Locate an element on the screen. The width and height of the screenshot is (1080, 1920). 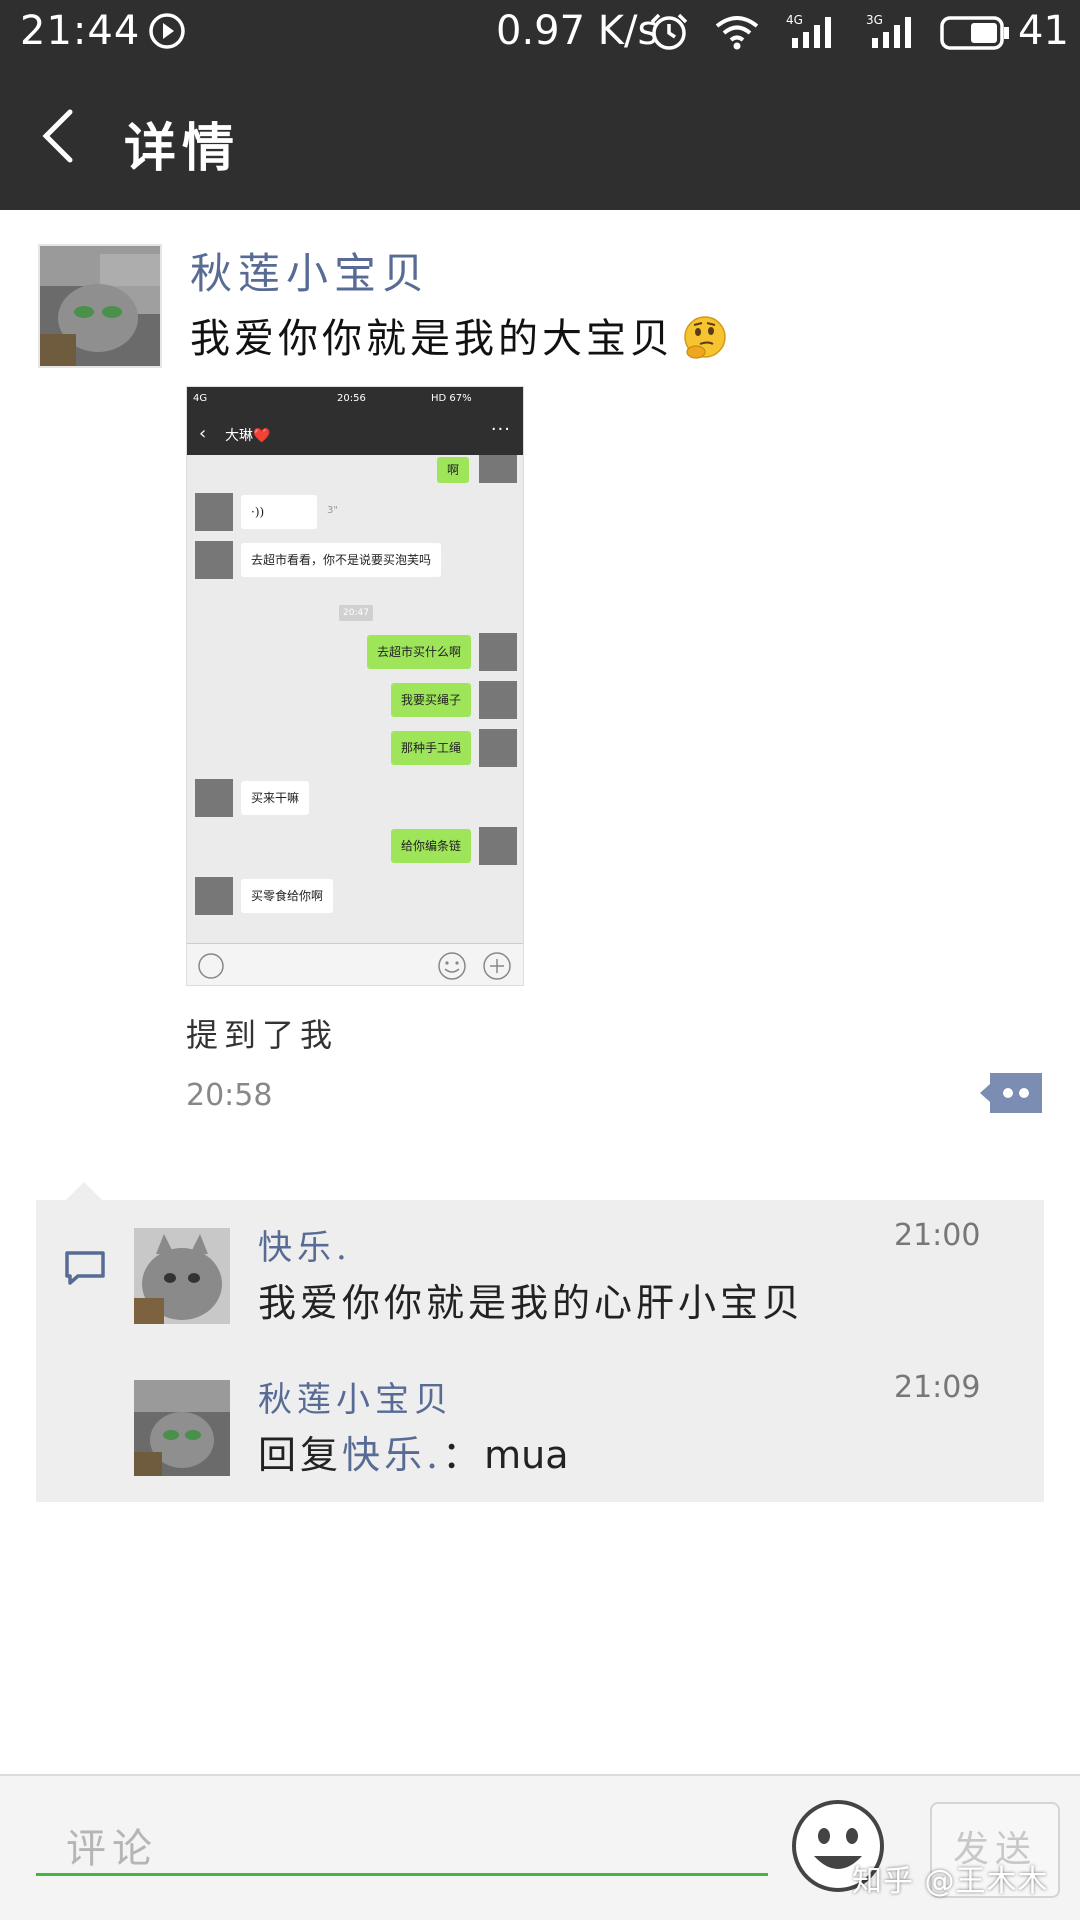
post-author-avatar is located at coordinates (100, 306).